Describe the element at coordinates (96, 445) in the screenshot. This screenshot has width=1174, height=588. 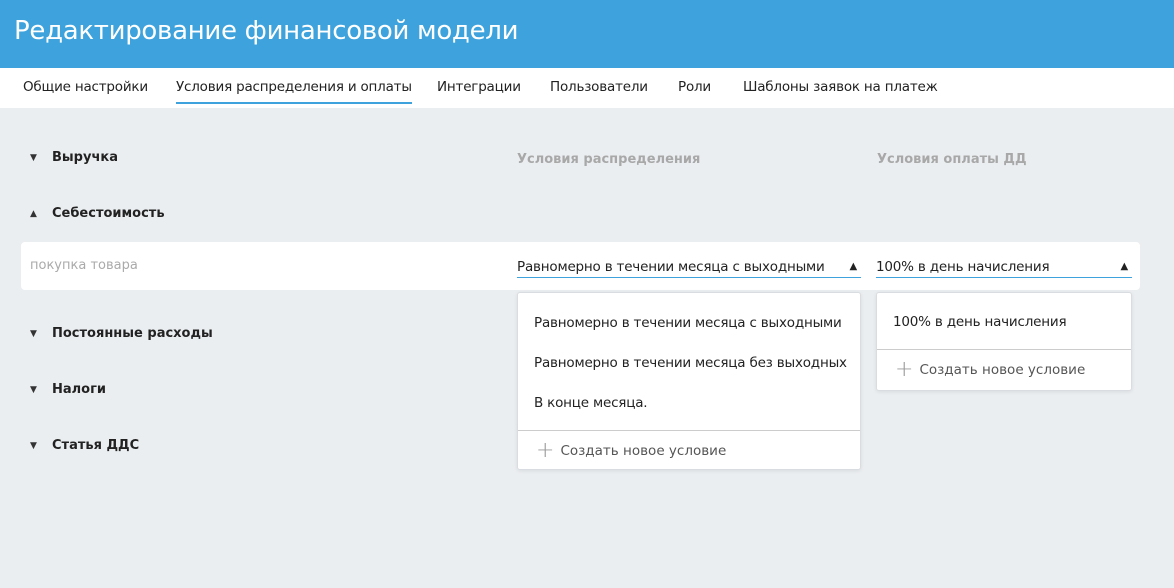
I see `section-label: Статья ДДС` at that location.